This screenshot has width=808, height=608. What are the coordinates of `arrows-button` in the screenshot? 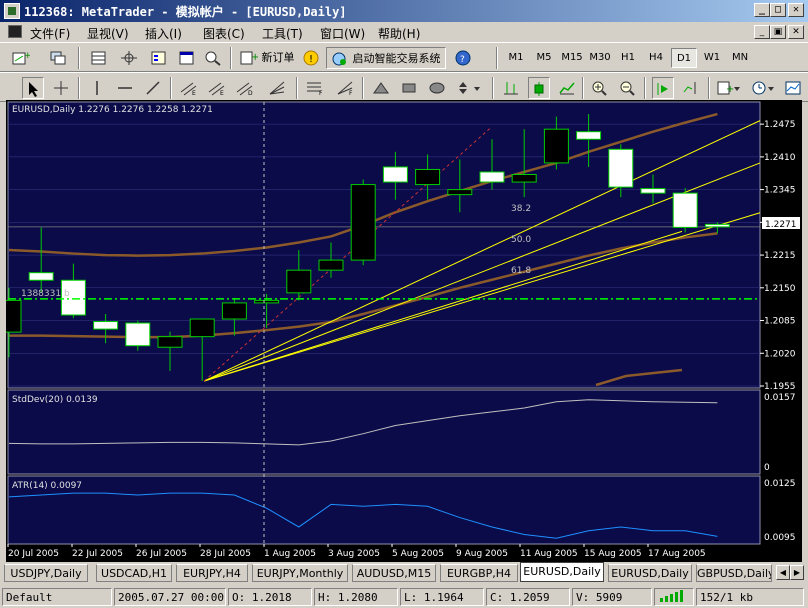 It's located at (469, 88).